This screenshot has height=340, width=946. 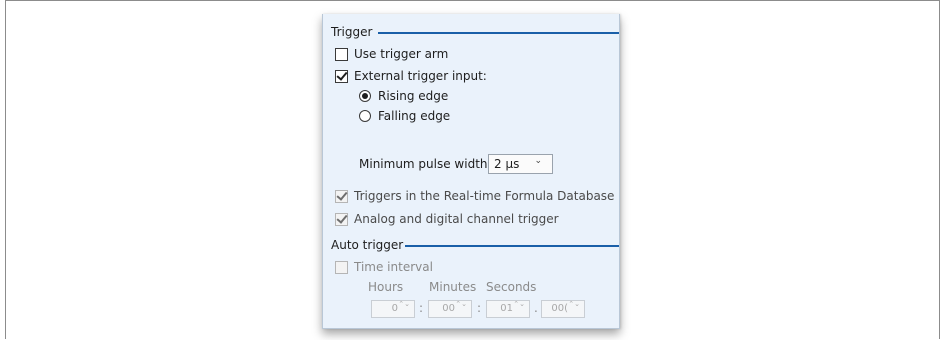 I want to click on hours-spinner: 0 ⌃⌄, so click(x=393, y=309).